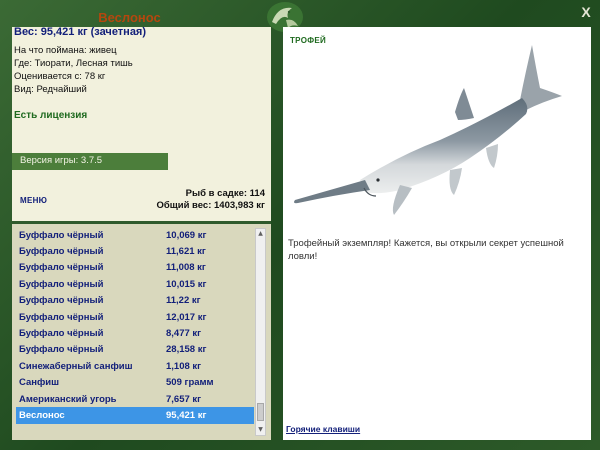 This screenshot has width=600, height=450. What do you see at coordinates (50, 89) in the screenshot?
I see `rarity-detail: Вид: Редчайший` at bounding box center [50, 89].